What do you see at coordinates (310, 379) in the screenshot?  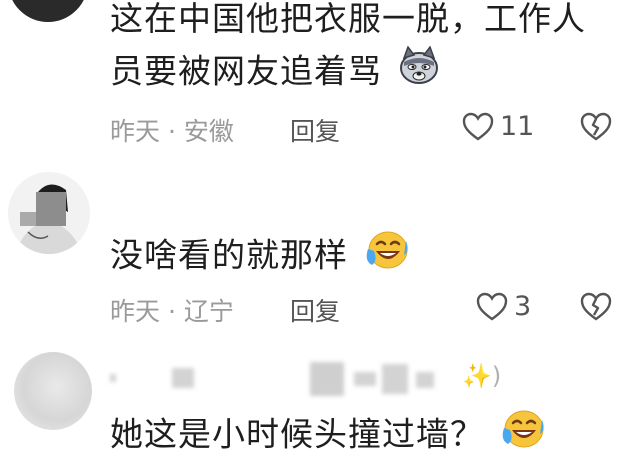 I see `username-blurred` at bounding box center [310, 379].